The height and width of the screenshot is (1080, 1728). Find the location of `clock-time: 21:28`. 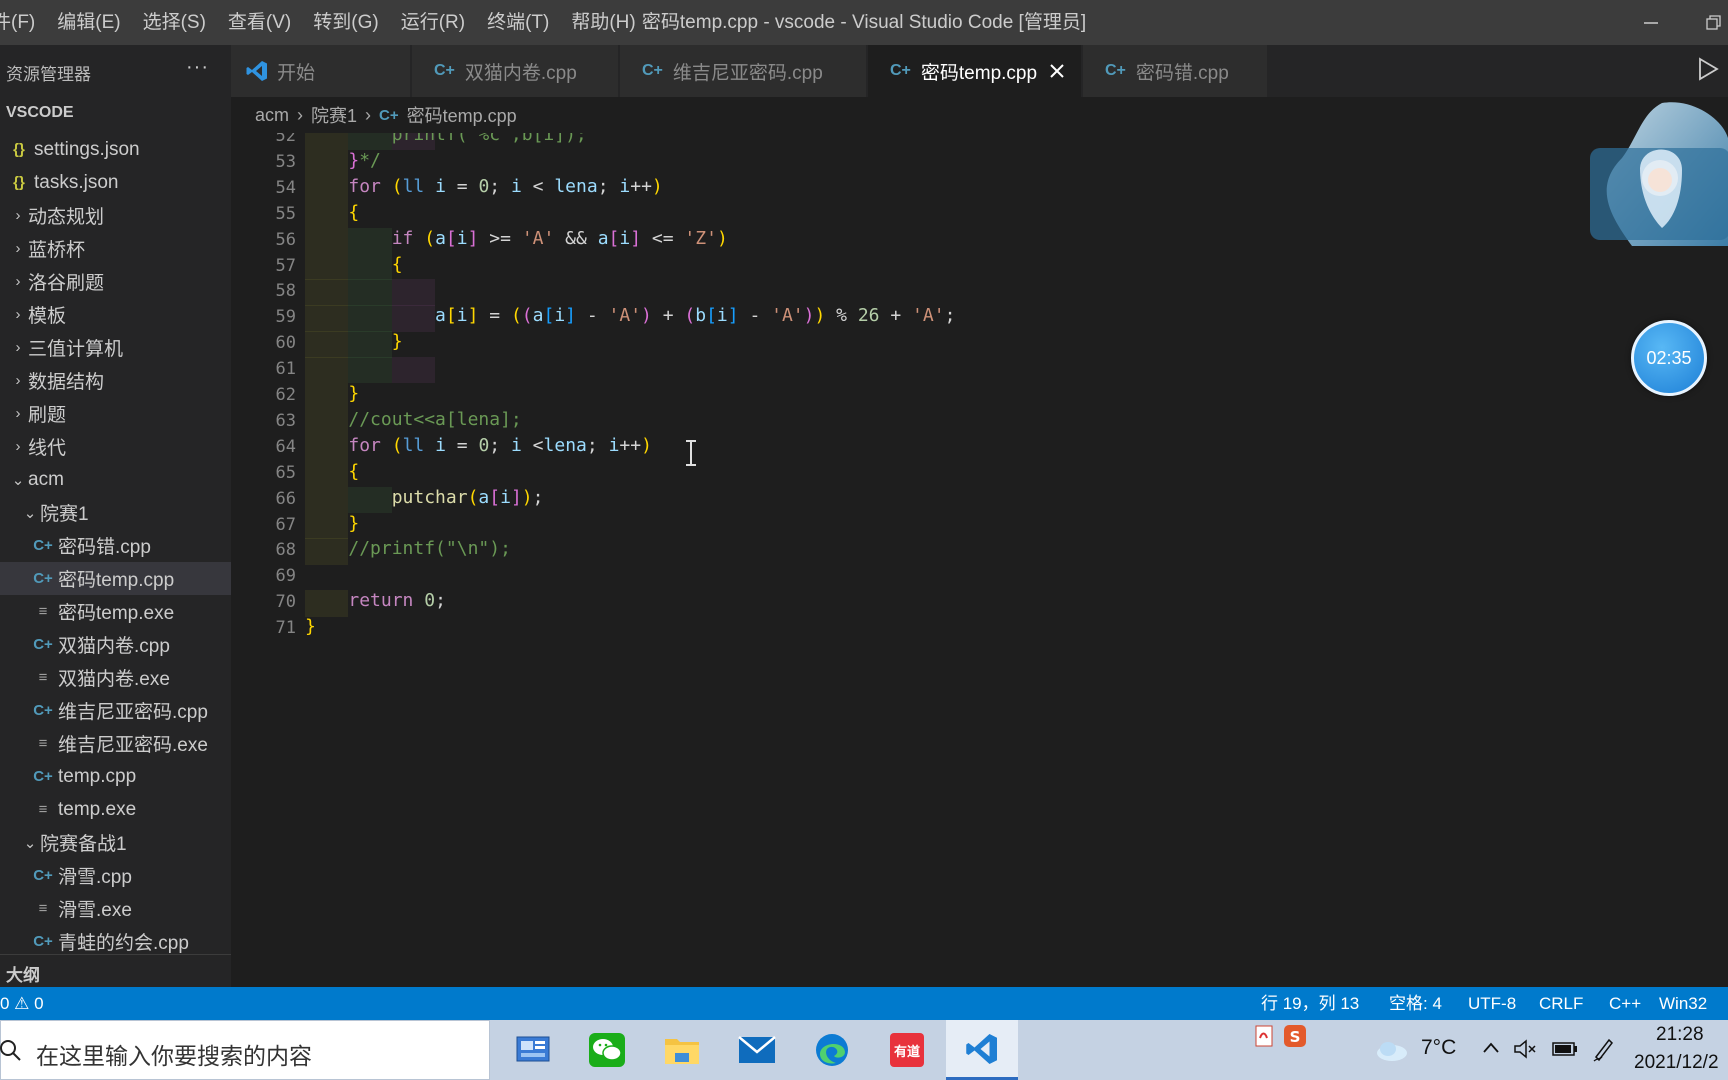

clock-time: 21:28 is located at coordinates (1680, 1035).